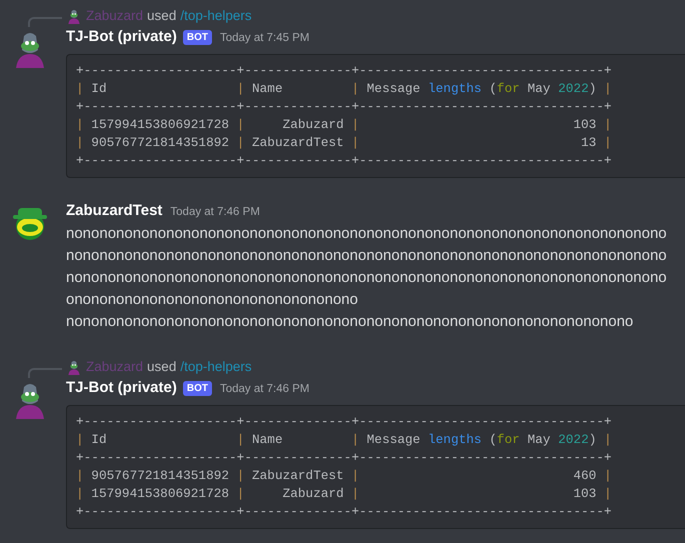 The image size is (685, 543). Describe the element at coordinates (344, 476) in the screenshot. I see `code-line: | 905767721814351892 | ZabuzardTest | 460 |` at that location.